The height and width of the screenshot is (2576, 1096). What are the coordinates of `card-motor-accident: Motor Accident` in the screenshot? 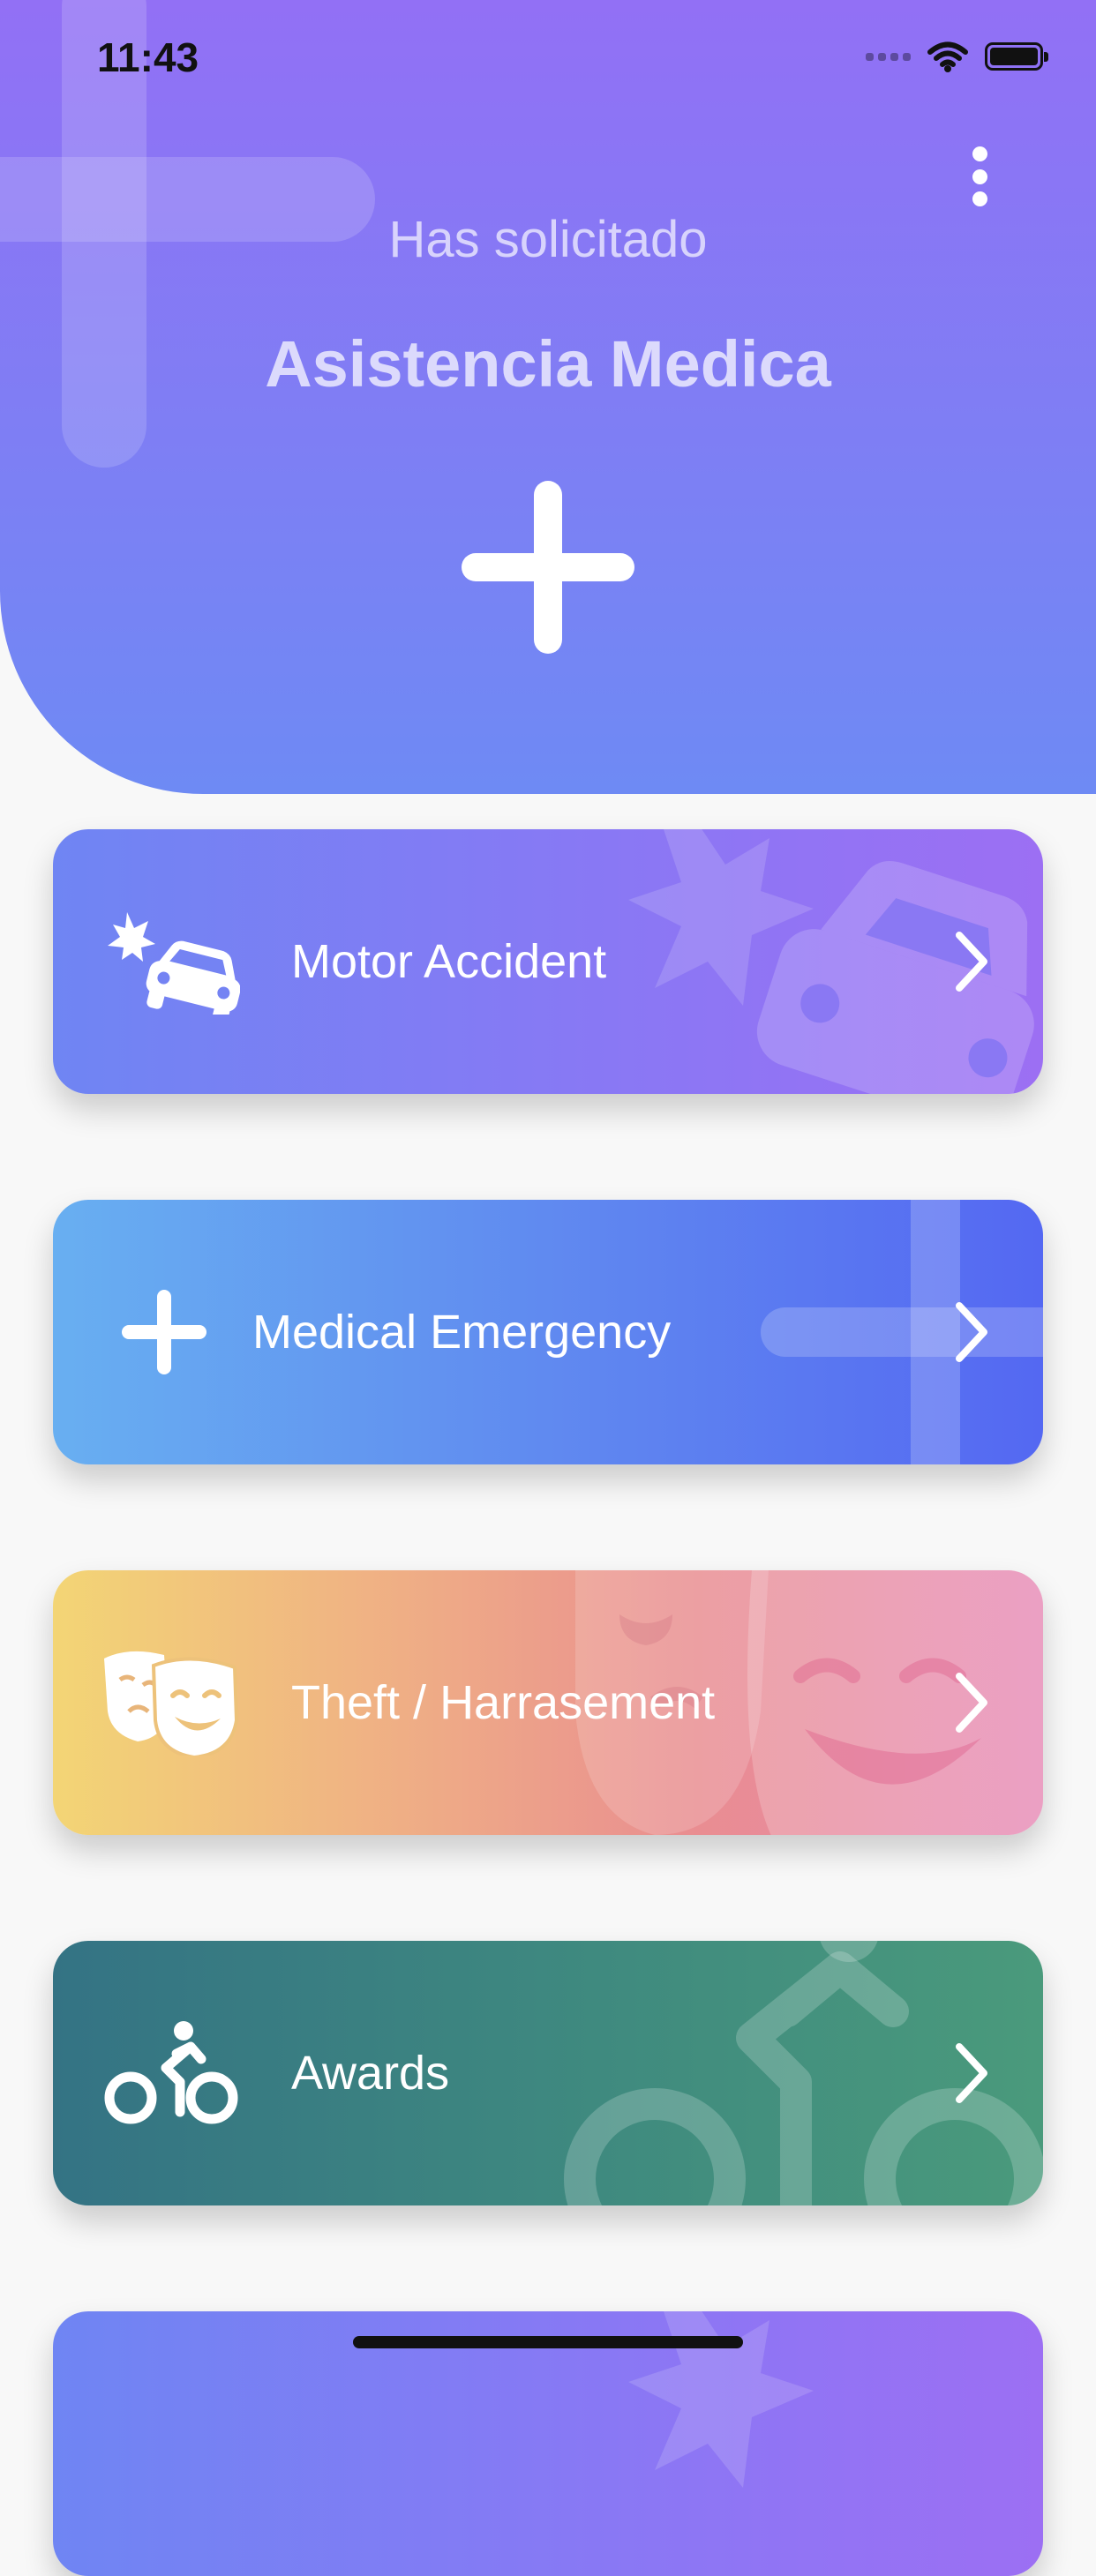 It's located at (548, 962).